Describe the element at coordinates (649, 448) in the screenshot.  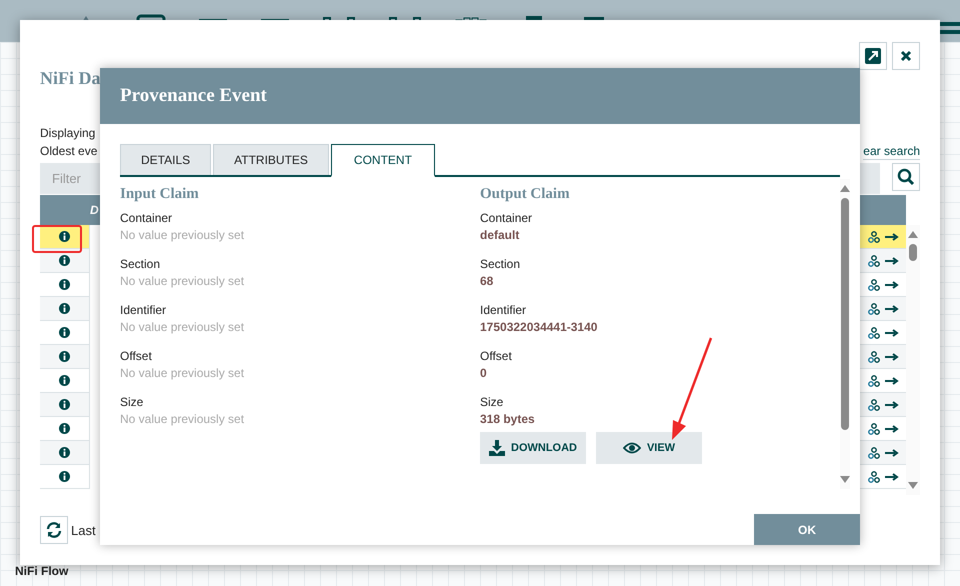
I see `view-button: VIEW` at that location.